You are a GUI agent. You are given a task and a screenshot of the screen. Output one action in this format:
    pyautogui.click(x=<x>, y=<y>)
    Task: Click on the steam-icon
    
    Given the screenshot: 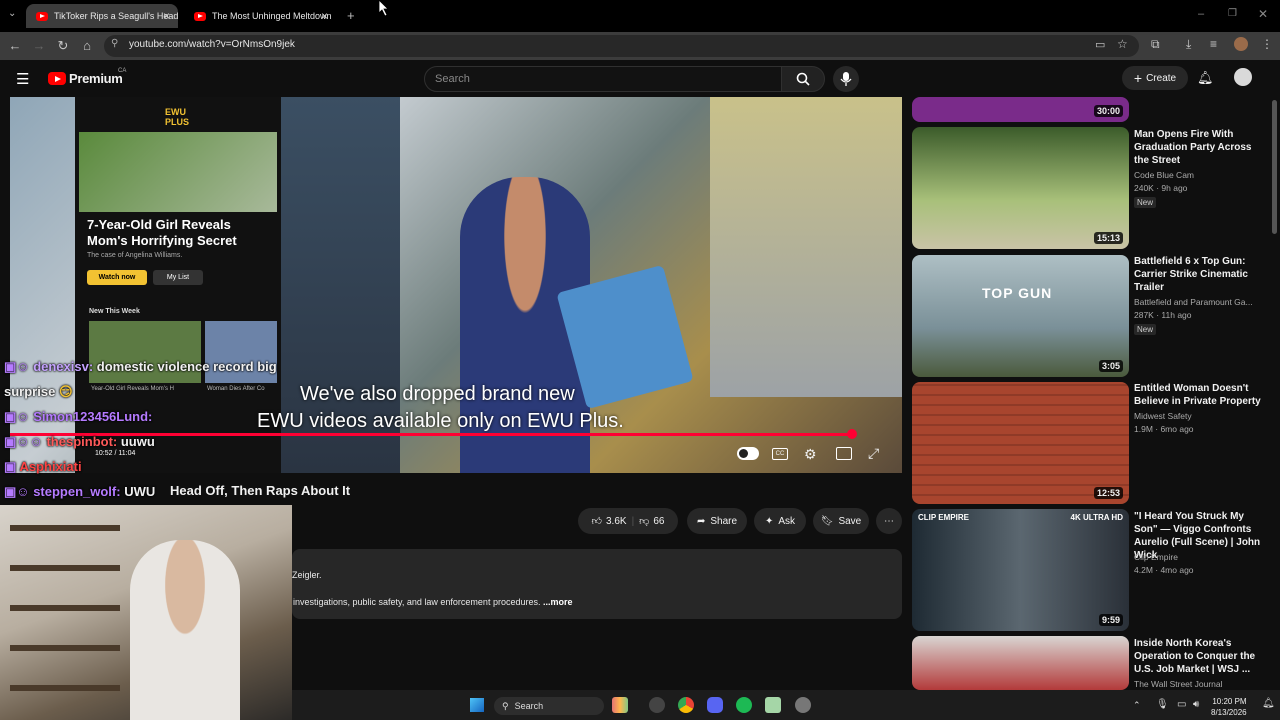 What is the action you would take?
    pyautogui.click(x=803, y=705)
    